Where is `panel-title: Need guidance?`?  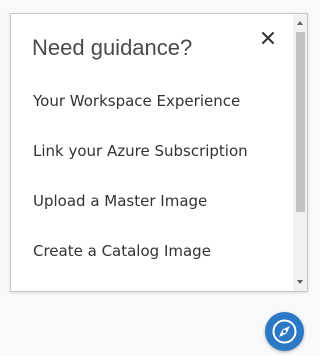 panel-title: Need guidance? is located at coordinates (112, 47).